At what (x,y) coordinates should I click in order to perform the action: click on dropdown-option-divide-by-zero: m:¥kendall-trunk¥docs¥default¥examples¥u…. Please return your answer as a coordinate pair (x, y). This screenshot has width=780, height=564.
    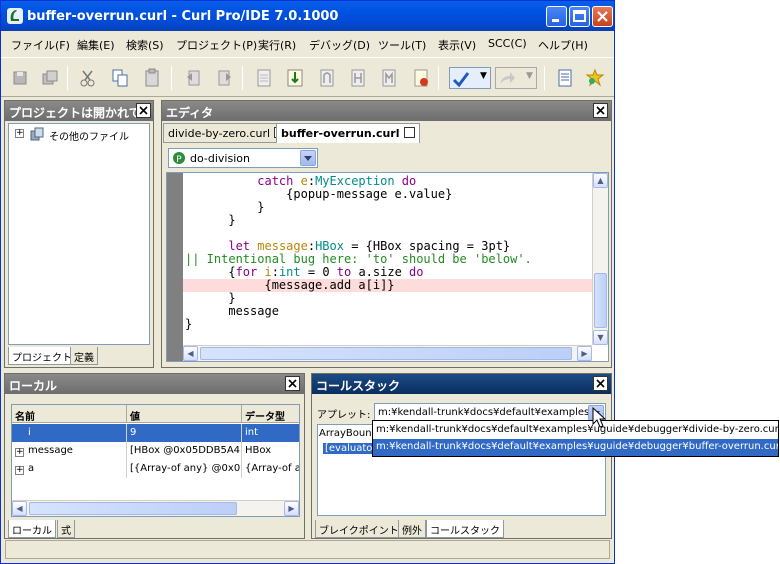
    Looking at the image, I should click on (575, 430).